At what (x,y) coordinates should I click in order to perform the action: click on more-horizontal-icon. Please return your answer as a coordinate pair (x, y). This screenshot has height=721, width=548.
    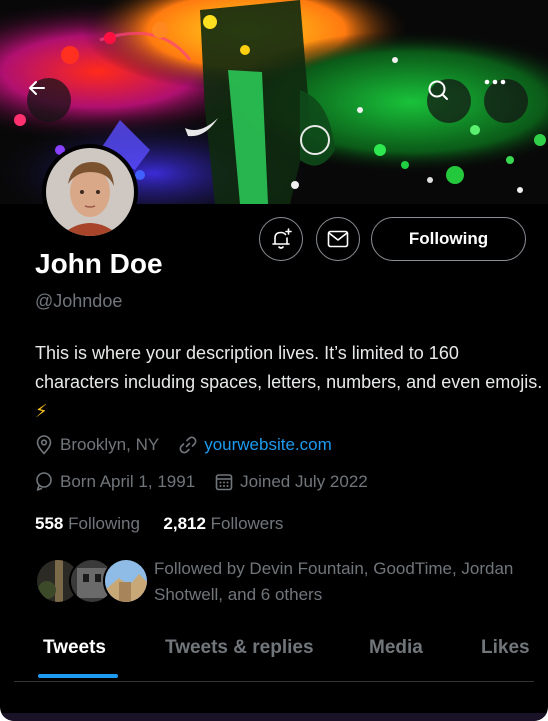
    Looking at the image, I should click on (495, 82).